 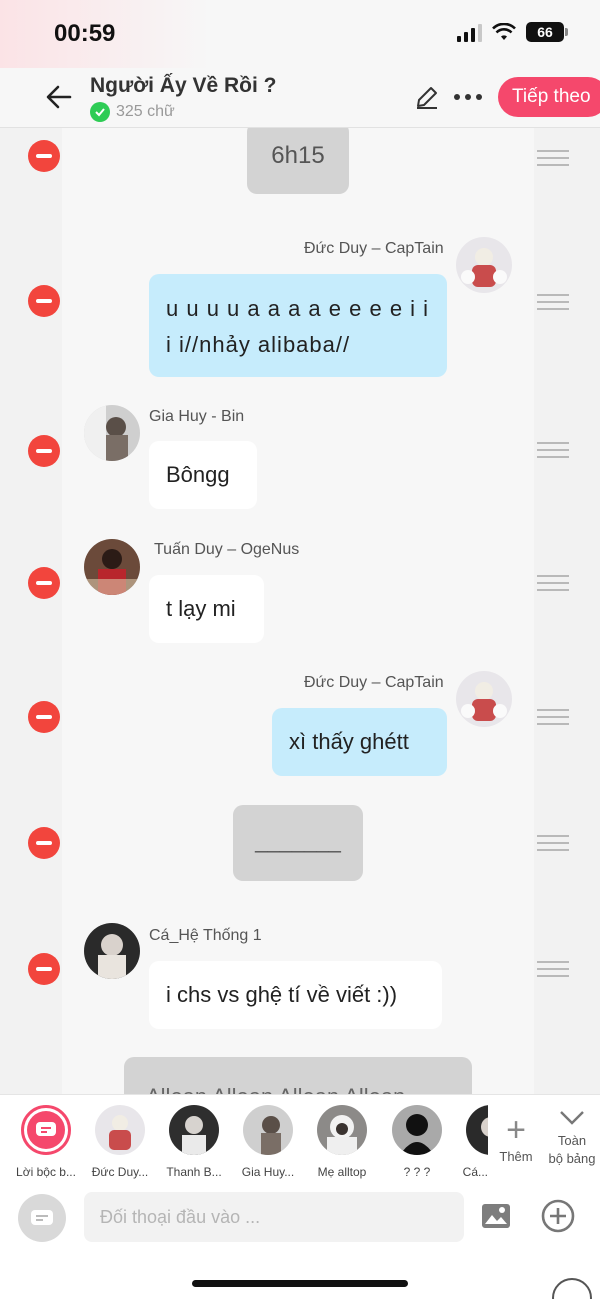 What do you see at coordinates (558, 1216) in the screenshot?
I see `add-circle-icon` at bounding box center [558, 1216].